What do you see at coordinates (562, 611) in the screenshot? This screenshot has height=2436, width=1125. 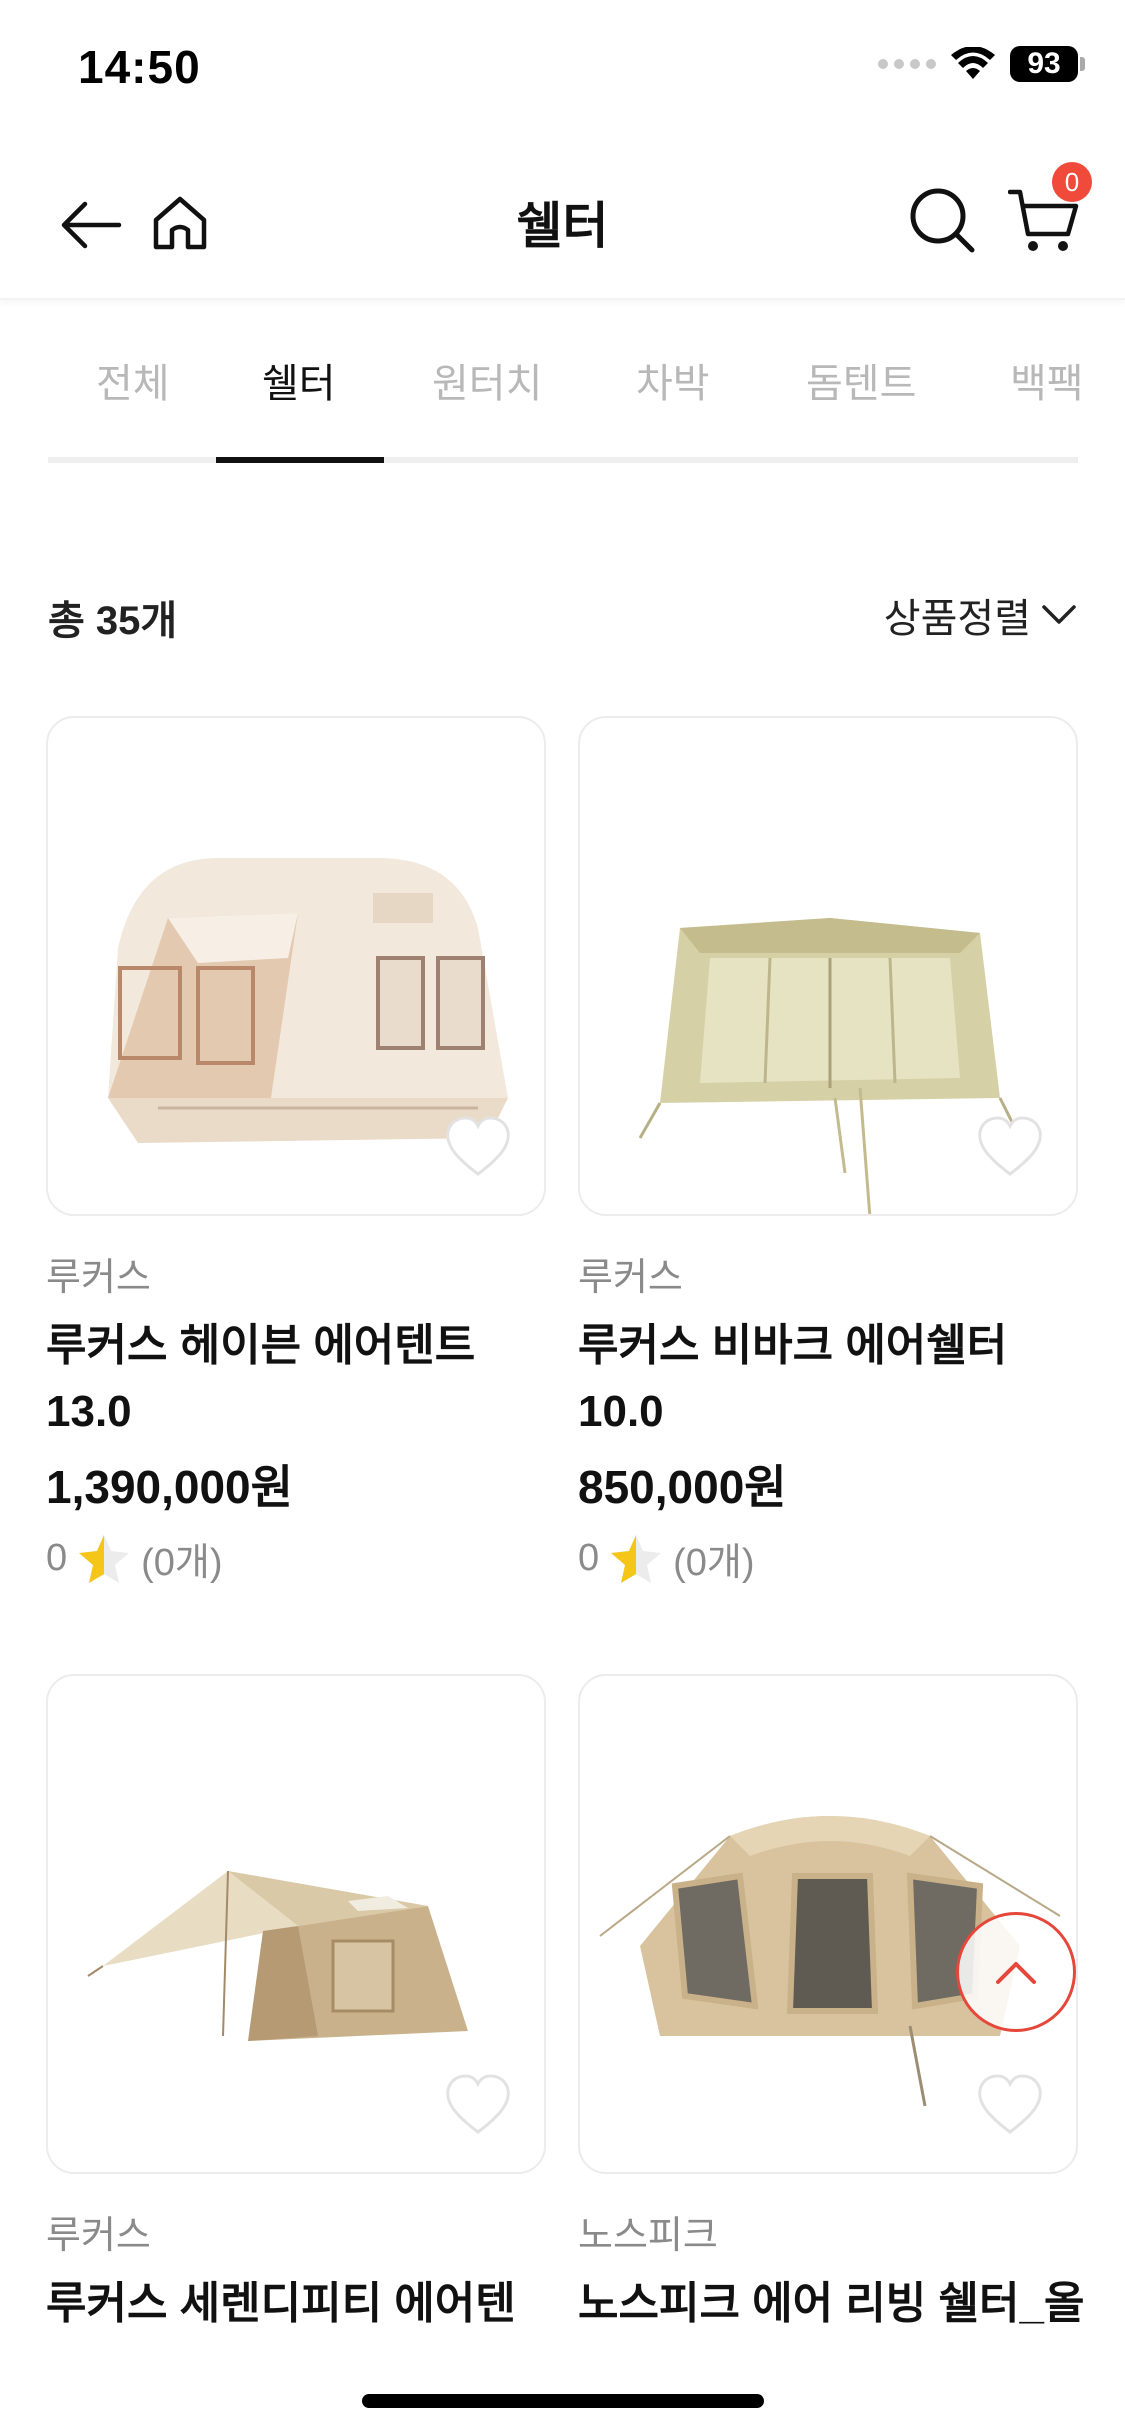 I see `listing-toolbar: 총 35개 상품정렬` at bounding box center [562, 611].